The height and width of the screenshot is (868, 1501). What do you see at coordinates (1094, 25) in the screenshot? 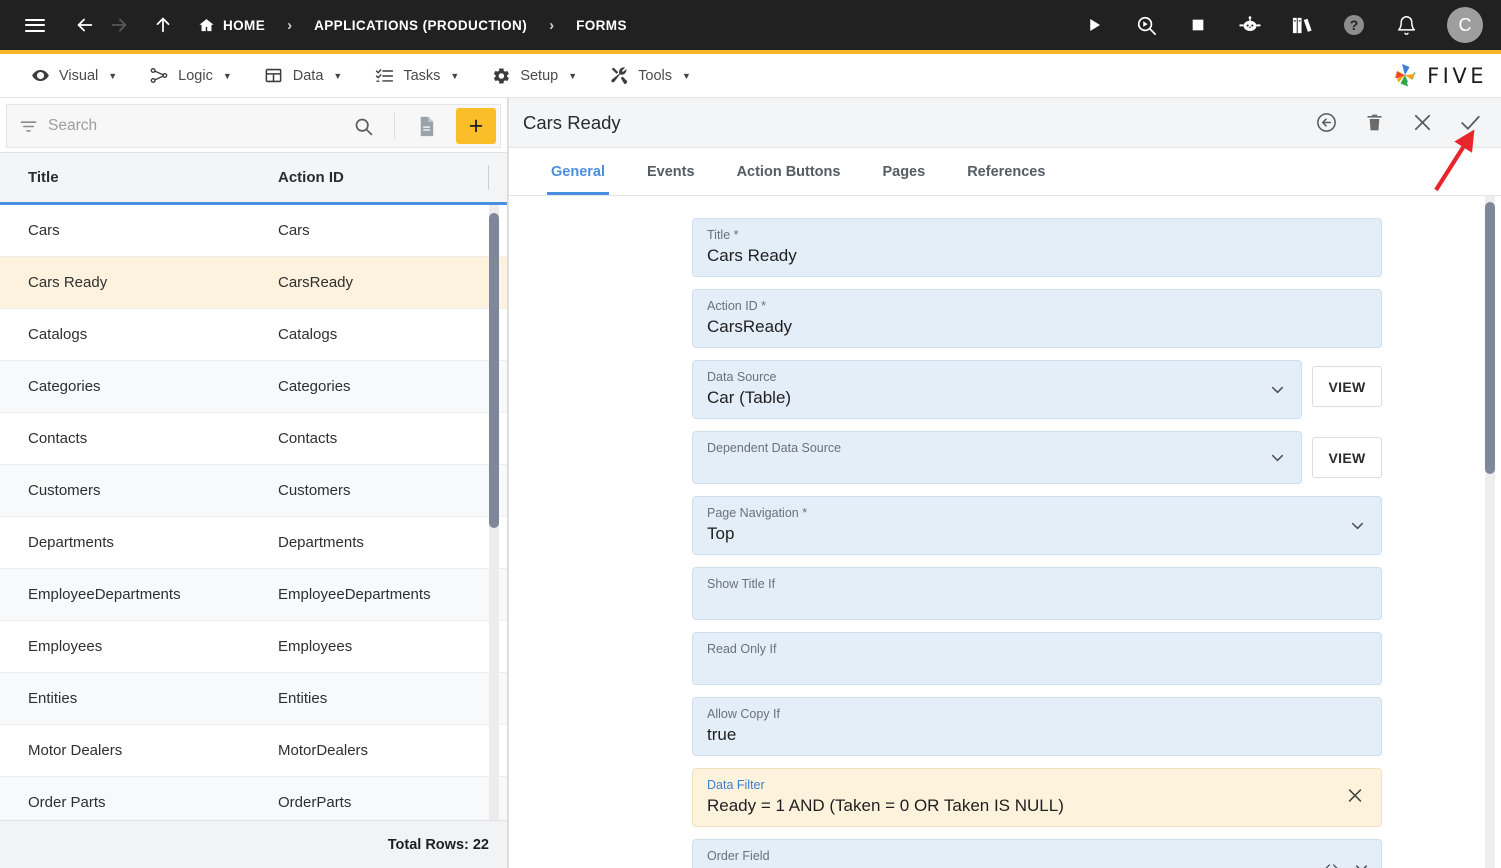
I see `run-icon` at bounding box center [1094, 25].